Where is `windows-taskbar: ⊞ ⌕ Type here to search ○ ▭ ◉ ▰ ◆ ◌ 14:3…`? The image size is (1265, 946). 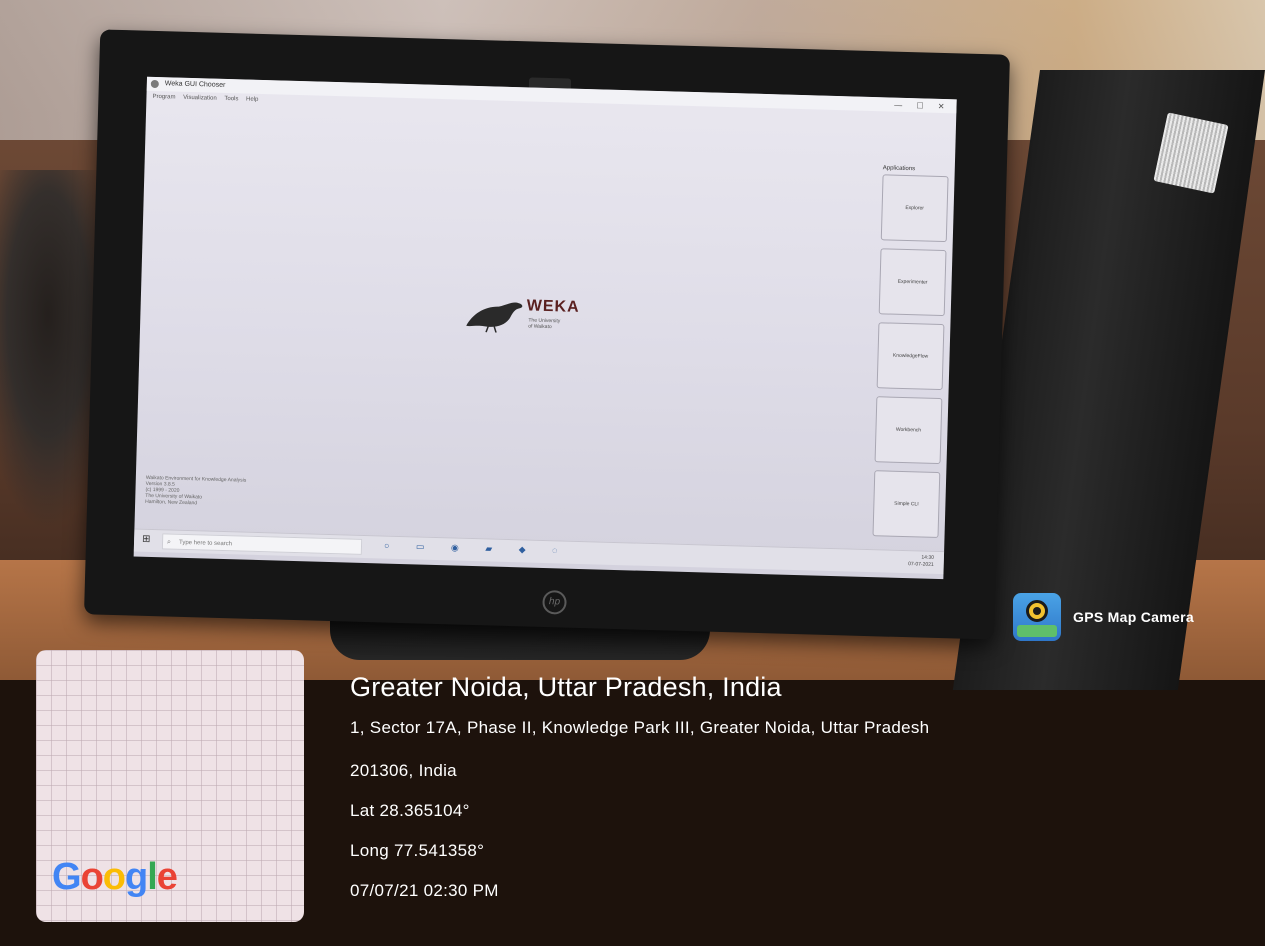
windows-taskbar: ⊞ ⌕ Type here to search ○ ▭ ◉ ▰ ◆ ◌ 14:3… is located at coordinates (539, 551).